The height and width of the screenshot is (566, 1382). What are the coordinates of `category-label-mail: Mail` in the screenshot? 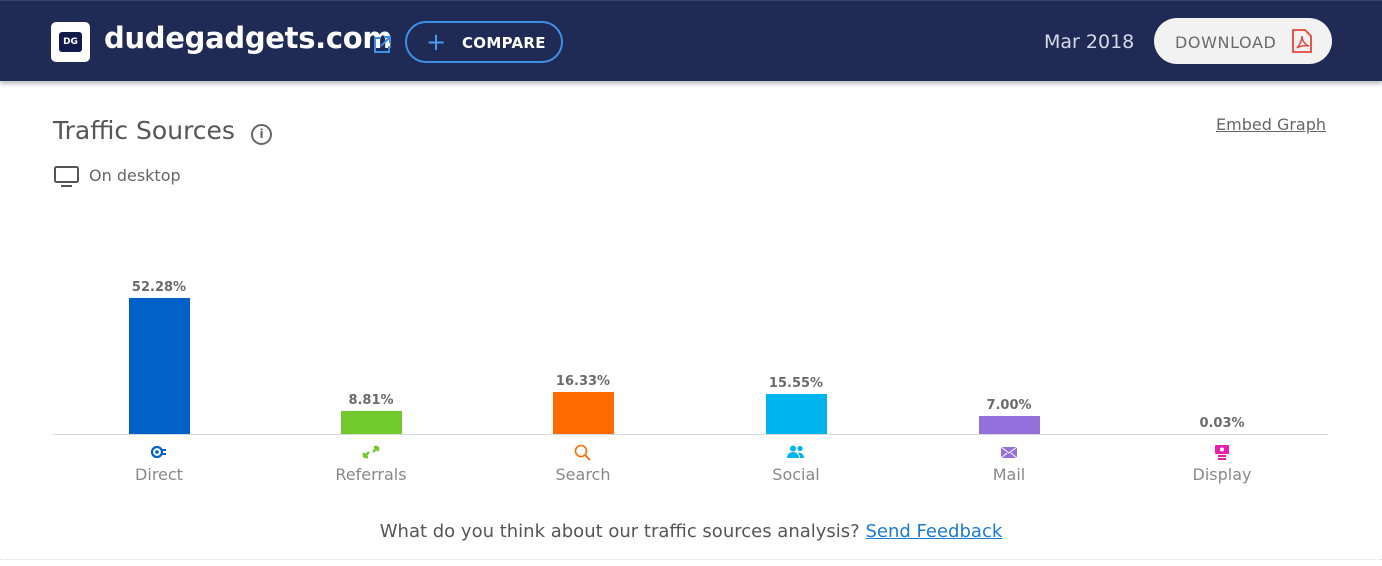 It's located at (1009, 474).